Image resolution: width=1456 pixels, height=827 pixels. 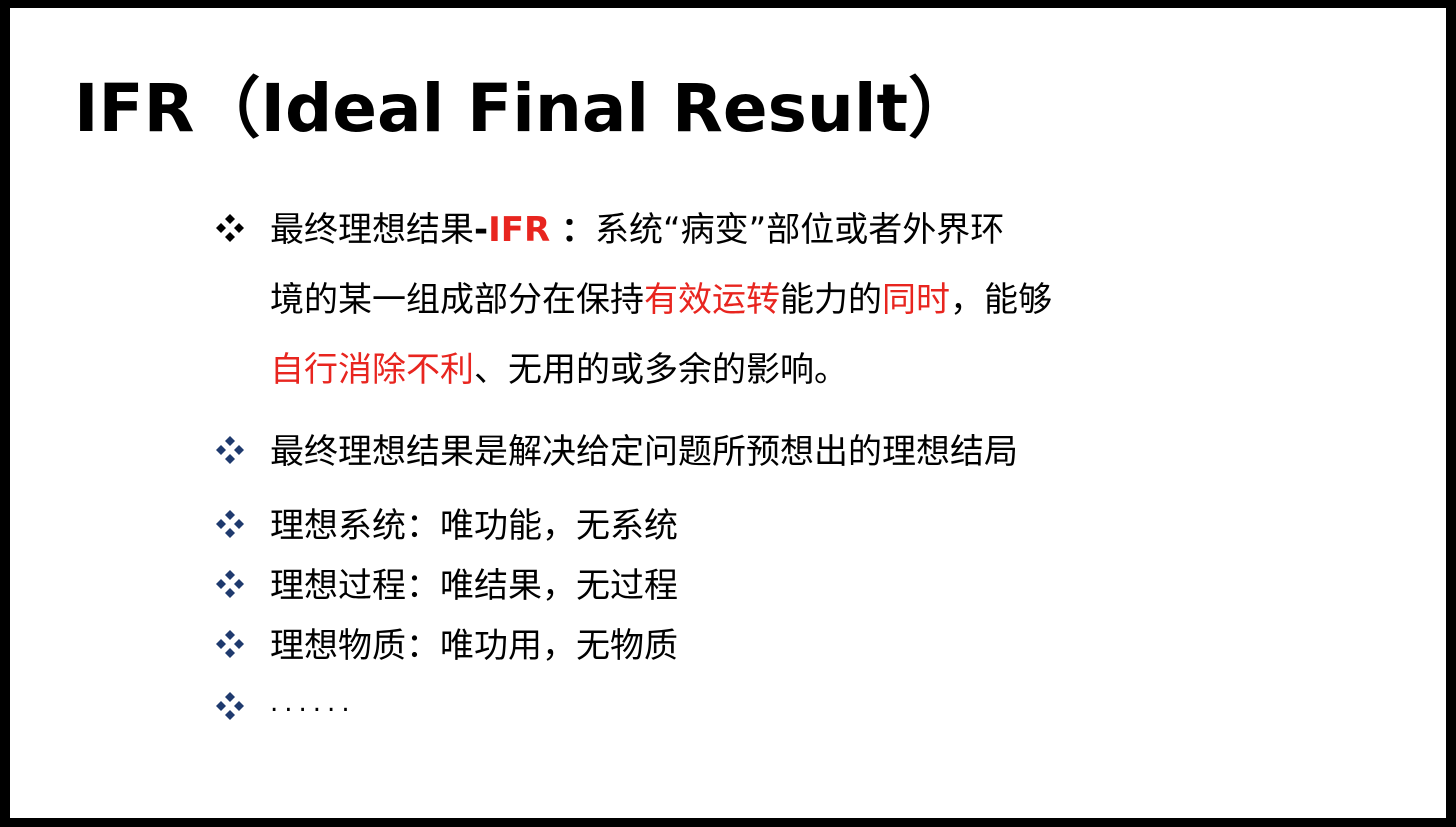 I want to click on bullet-text-segment: 境的某一组成部分在保持, so click(x=457, y=300).